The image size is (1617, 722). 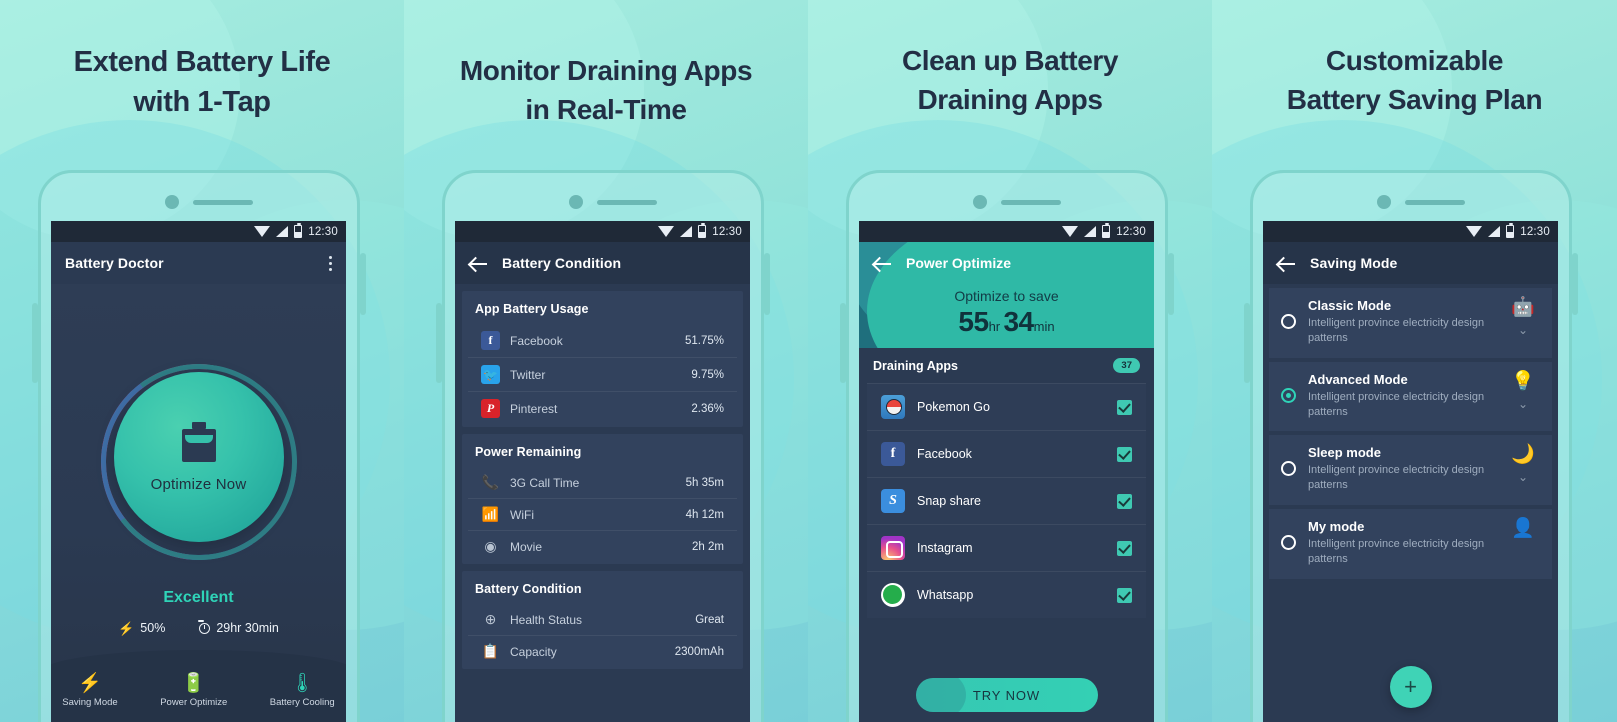 I want to click on table-row: 📞 3G Call Time 5h 35m, so click(x=602, y=482).